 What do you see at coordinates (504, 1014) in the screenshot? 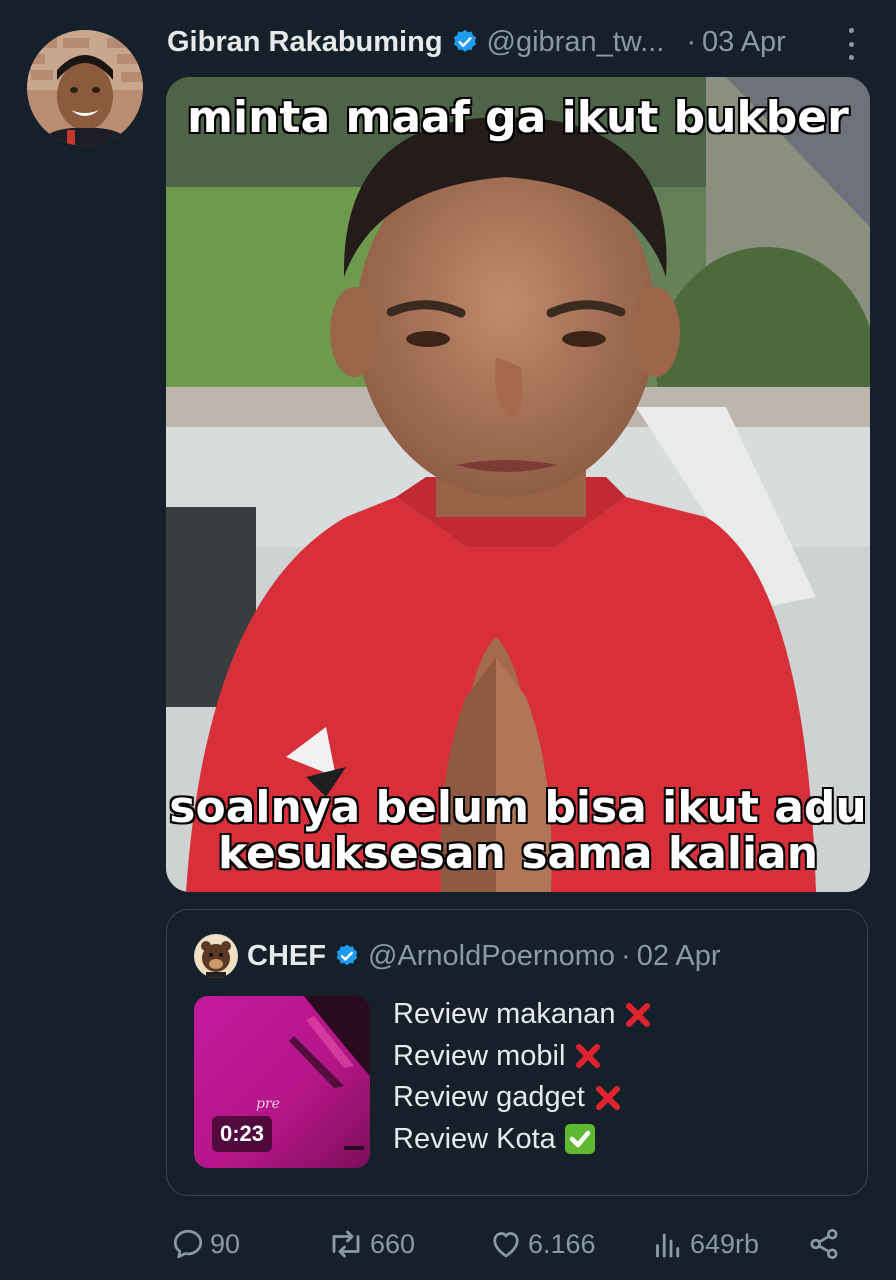
I see `quoted-line-text: Review makanan` at bounding box center [504, 1014].